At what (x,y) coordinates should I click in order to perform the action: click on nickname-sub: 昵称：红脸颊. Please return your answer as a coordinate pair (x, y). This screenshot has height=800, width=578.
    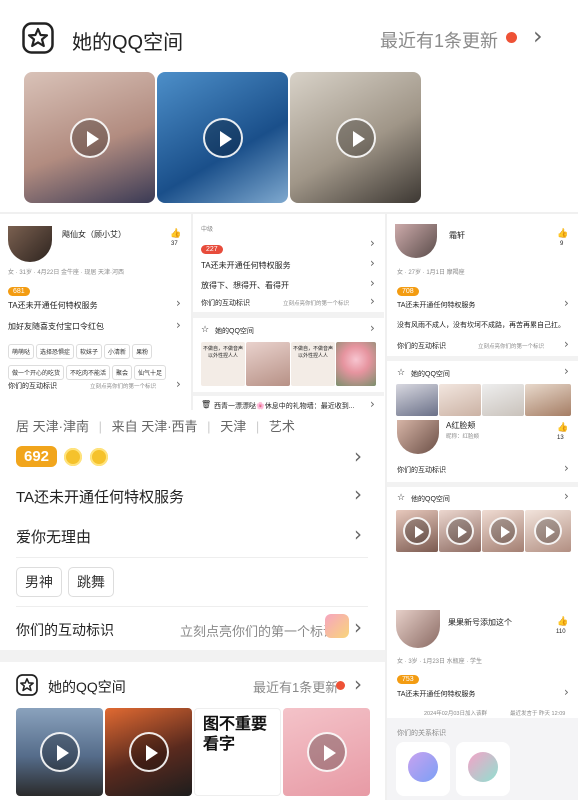
    Looking at the image, I should click on (463, 437).